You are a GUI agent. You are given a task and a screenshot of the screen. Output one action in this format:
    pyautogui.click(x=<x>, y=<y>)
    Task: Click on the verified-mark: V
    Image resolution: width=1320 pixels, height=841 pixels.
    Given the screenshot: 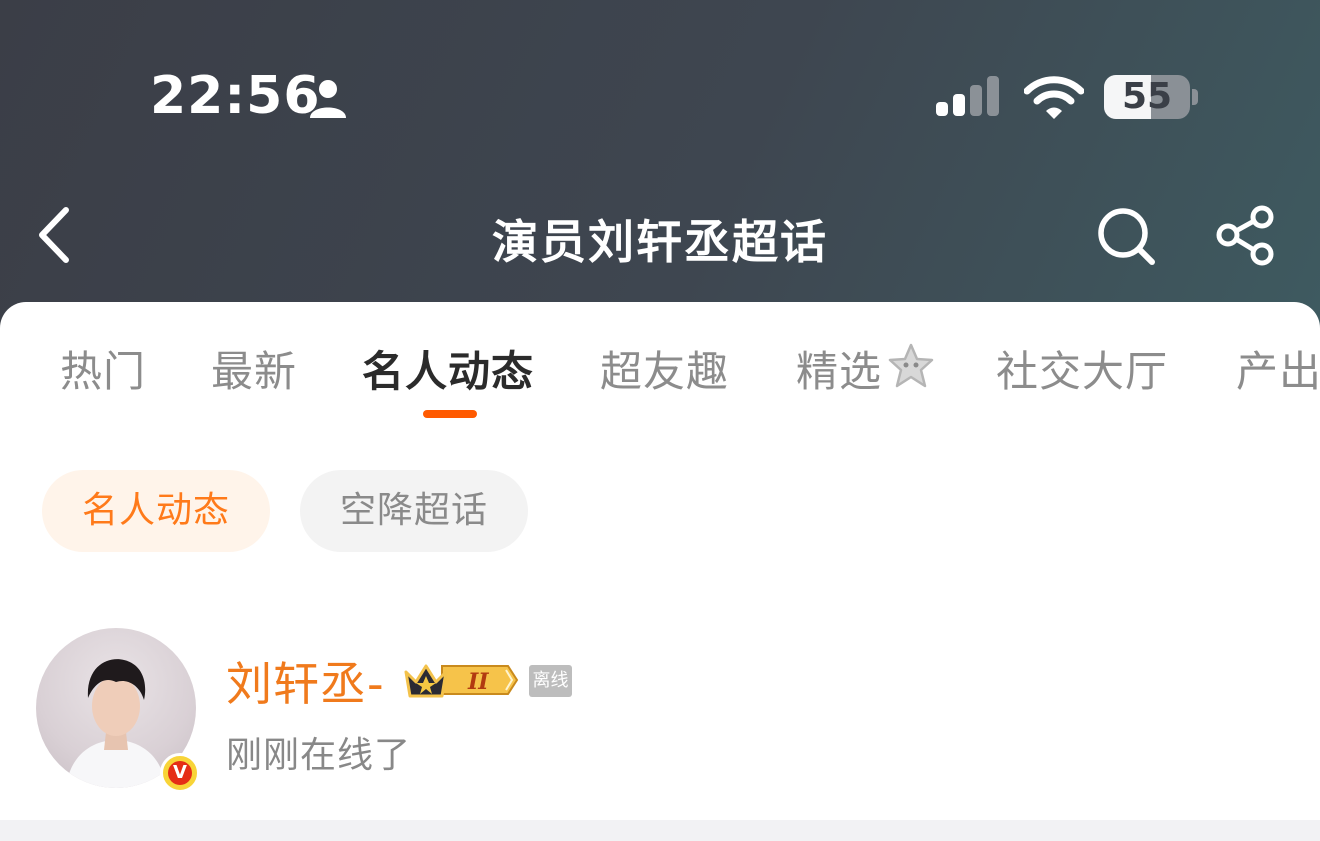 What is the action you would take?
    pyautogui.click(x=180, y=773)
    